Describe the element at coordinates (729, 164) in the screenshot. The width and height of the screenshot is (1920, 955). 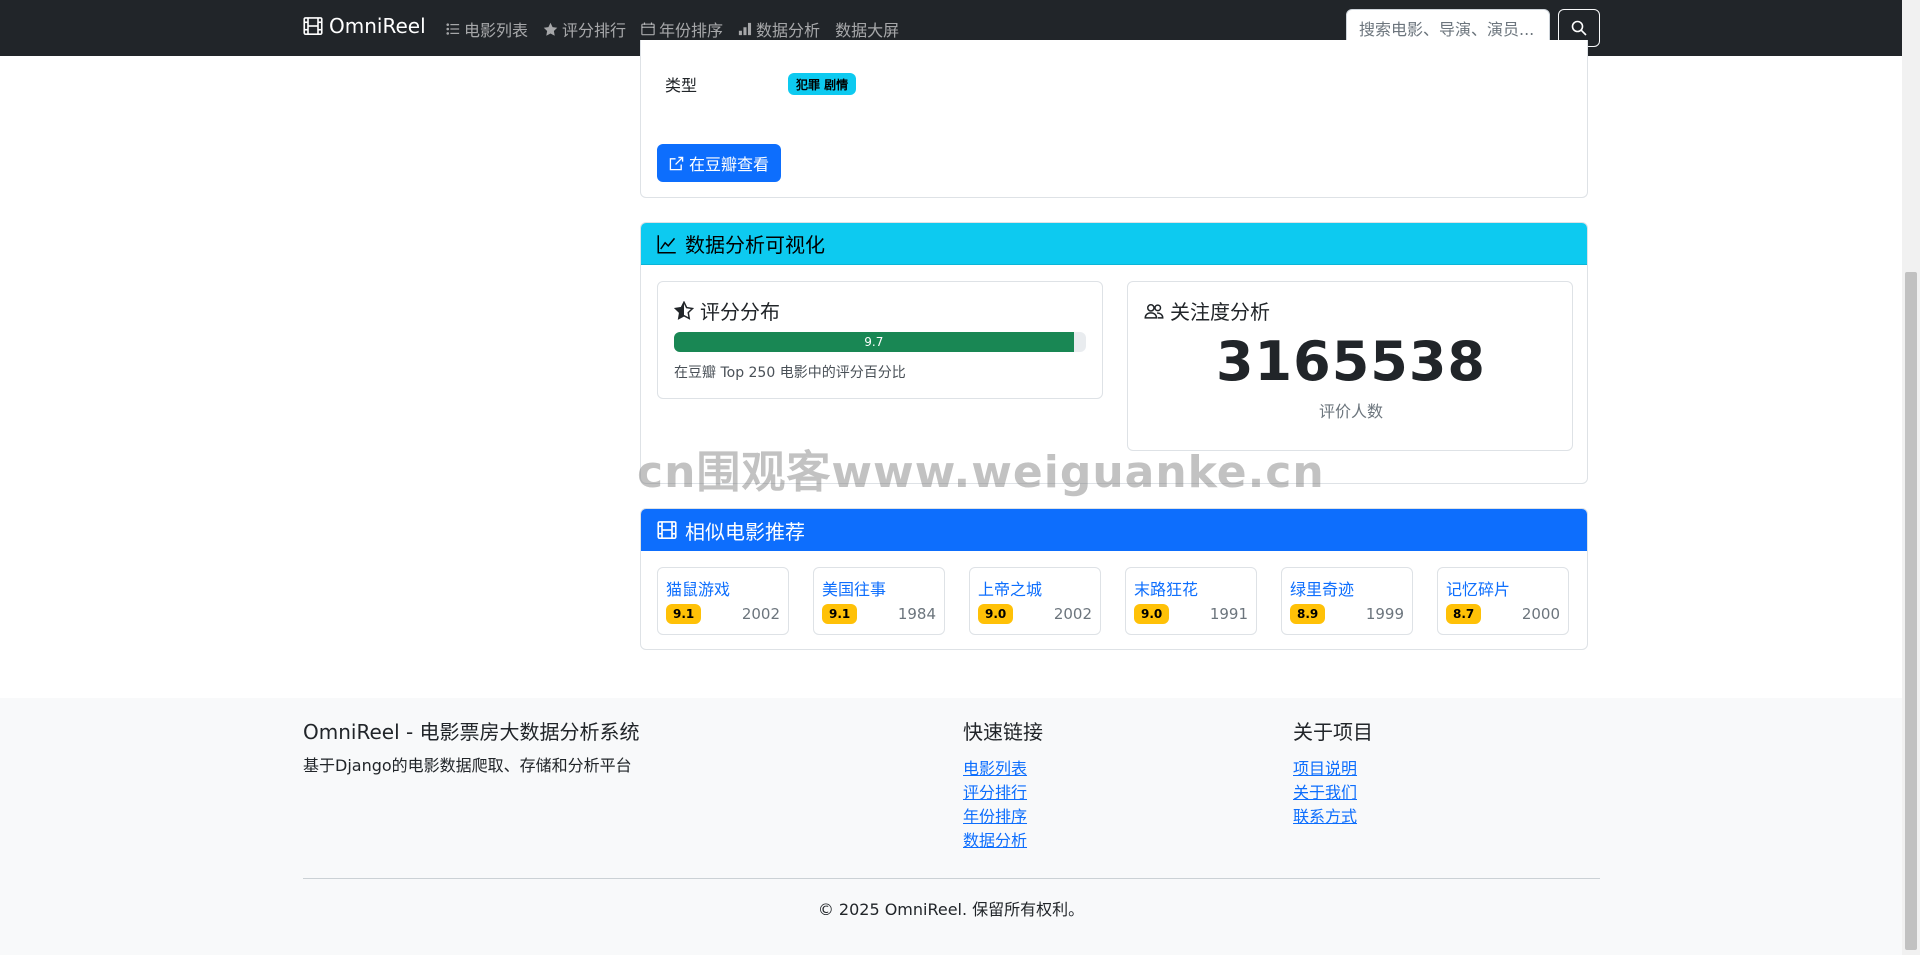
I see `douban-view-button-label: 在豆瓣查看` at that location.